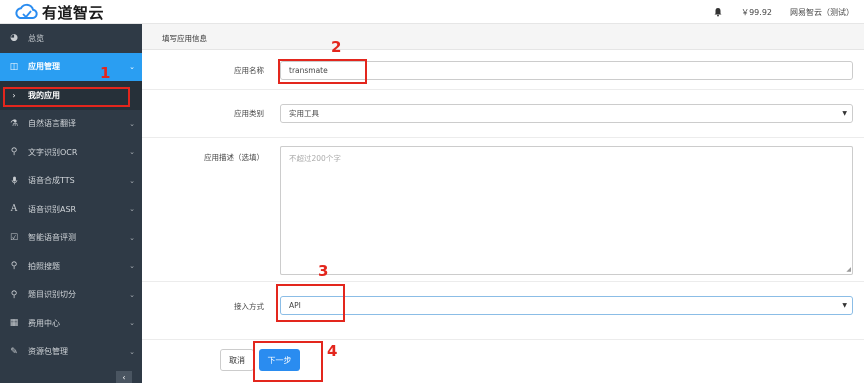 The height and width of the screenshot is (383, 864). I want to click on cancel-button: 取消, so click(237, 360).